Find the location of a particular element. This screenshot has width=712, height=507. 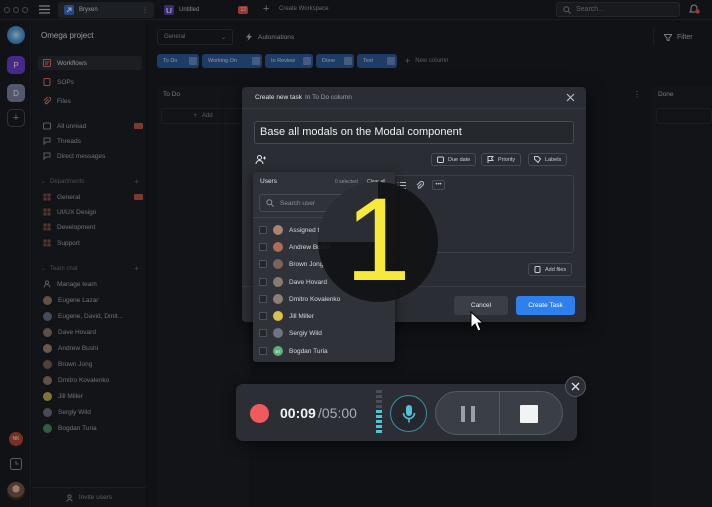

controls-divider is located at coordinates (499, 413).